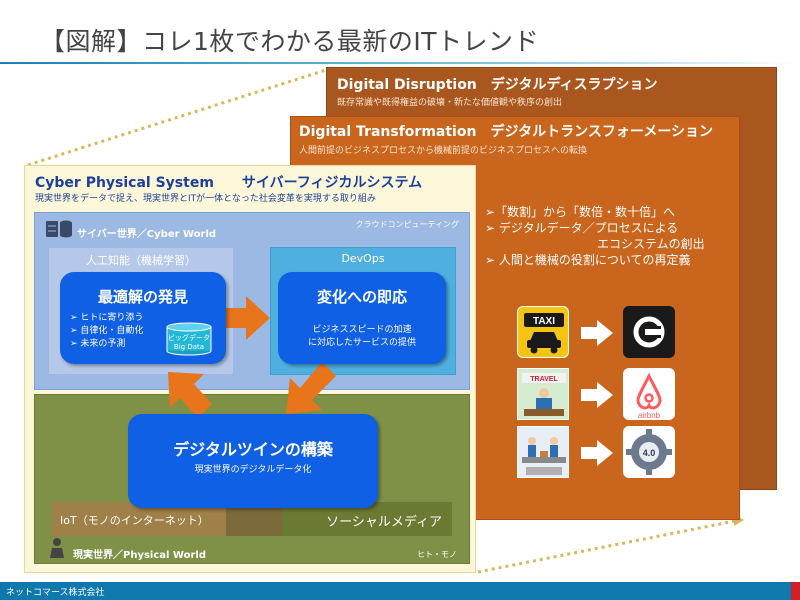 This screenshot has height=600, width=800. Describe the element at coordinates (253, 449) in the screenshot. I see `digital-twin-title: デジタルツインの構築` at that location.